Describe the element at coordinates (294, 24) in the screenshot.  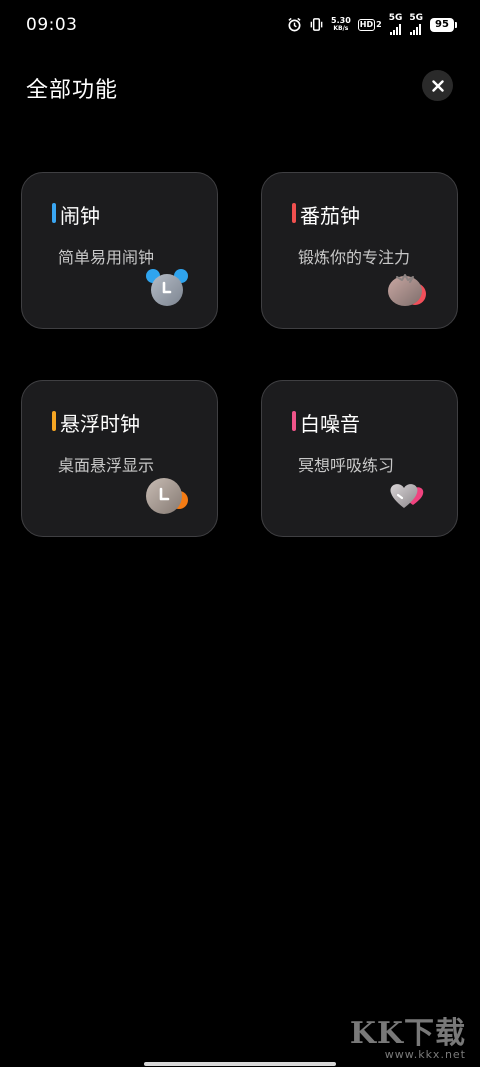
I see `alarm-icon` at that location.